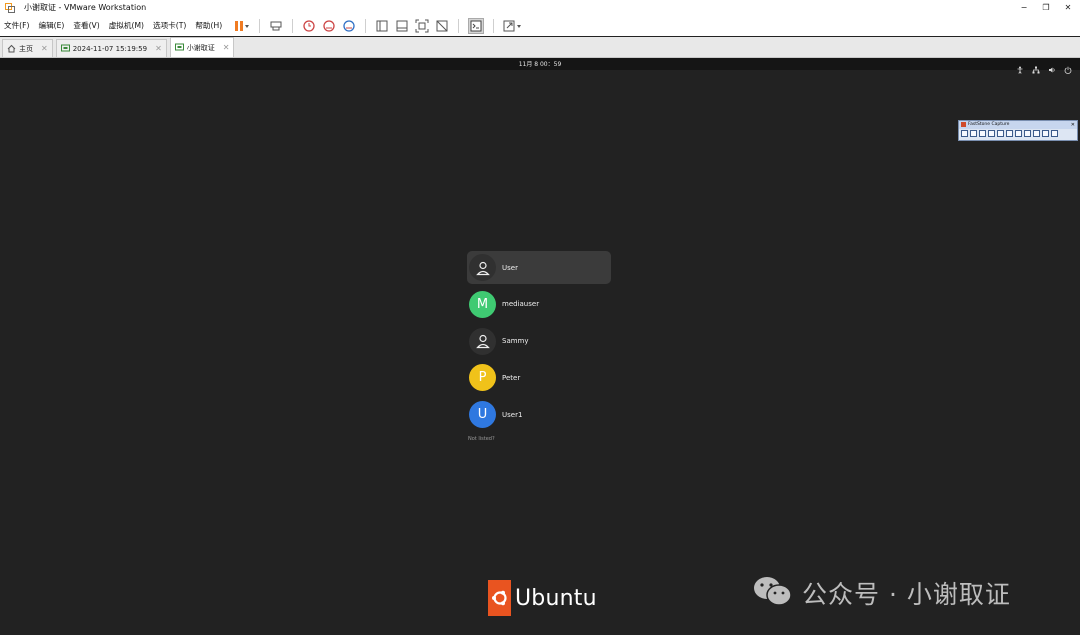  Describe the element at coordinates (521, 304) in the screenshot. I see `user-name: mediauser` at that location.